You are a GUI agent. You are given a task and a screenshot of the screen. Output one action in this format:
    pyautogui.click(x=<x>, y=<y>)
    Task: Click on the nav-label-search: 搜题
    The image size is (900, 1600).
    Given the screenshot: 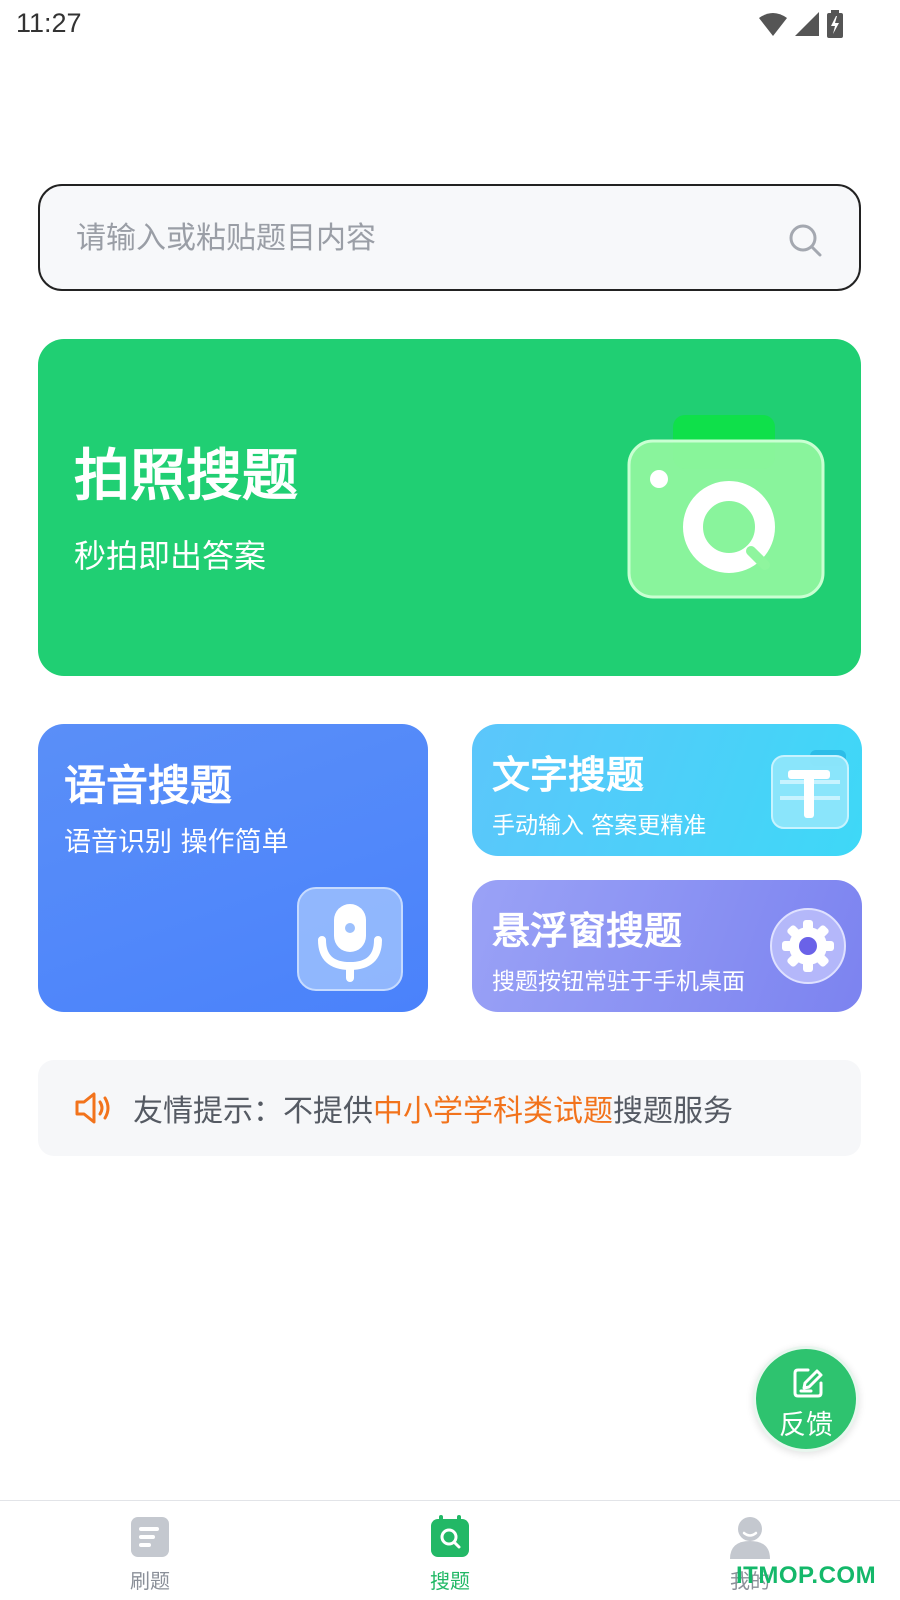 What is the action you would take?
    pyautogui.click(x=450, y=1581)
    